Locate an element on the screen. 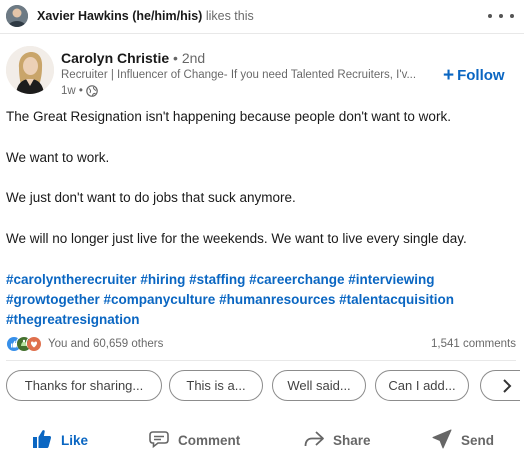 The image size is (524, 471). comment-button: Comment is located at coordinates (193, 440).